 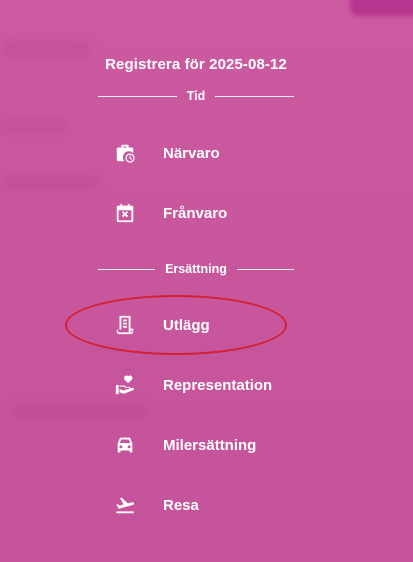 I want to click on menu-item-label: Representation, so click(x=218, y=385).